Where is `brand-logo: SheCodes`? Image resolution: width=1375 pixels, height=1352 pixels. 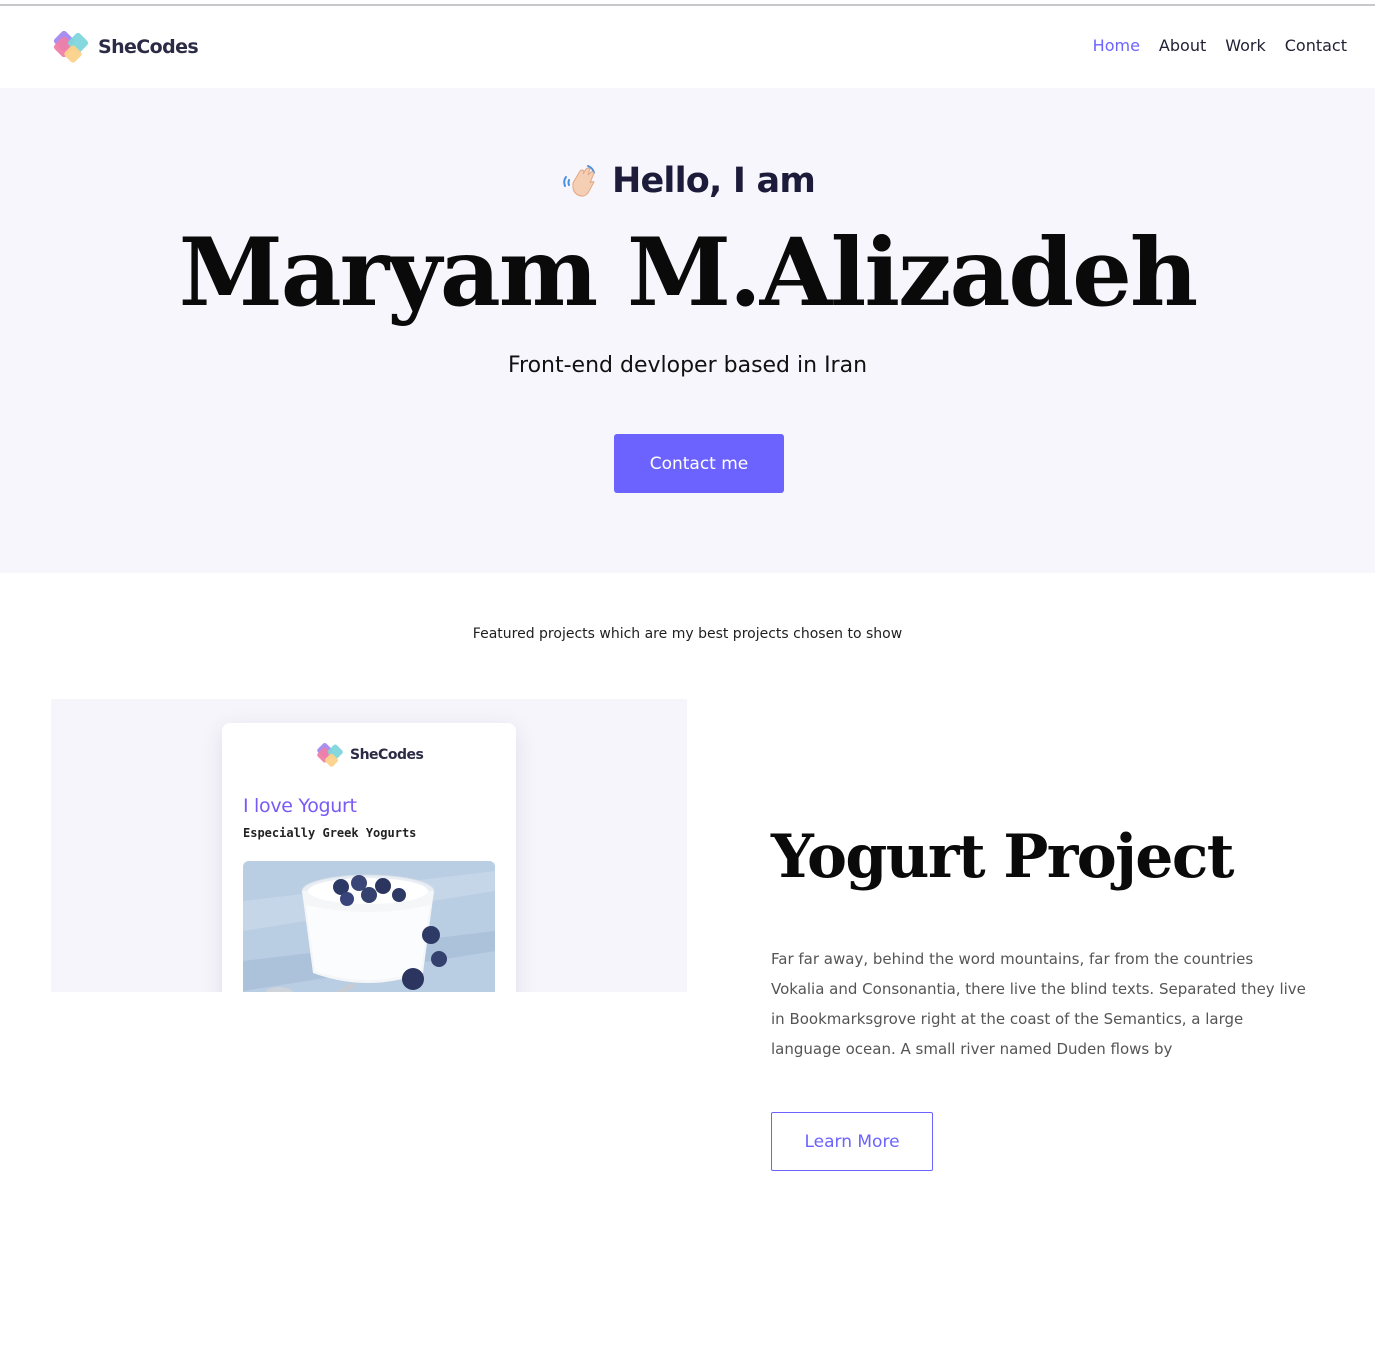
brand-logo: SheCodes is located at coordinates (126, 47).